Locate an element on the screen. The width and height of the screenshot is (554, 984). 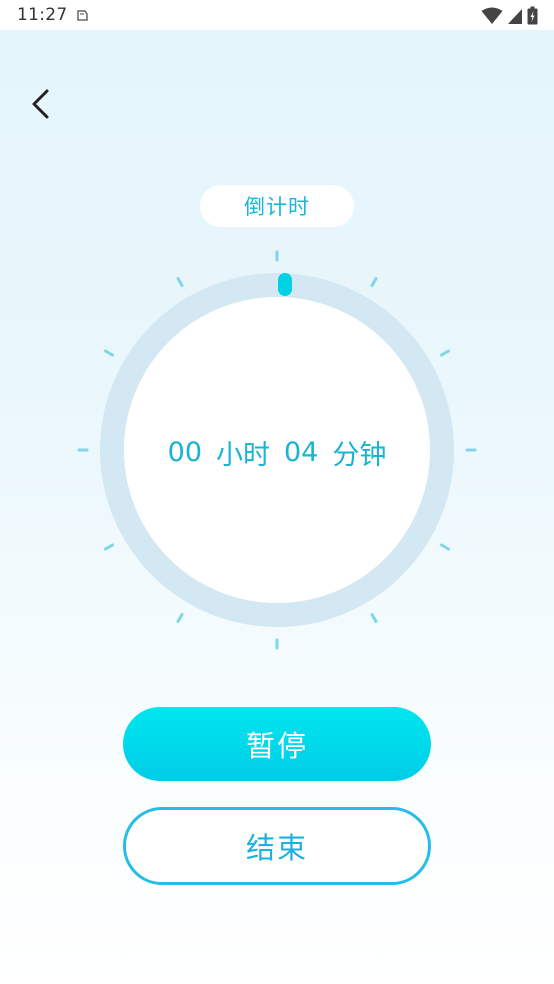
chevron-left-icon is located at coordinates (40, 104).